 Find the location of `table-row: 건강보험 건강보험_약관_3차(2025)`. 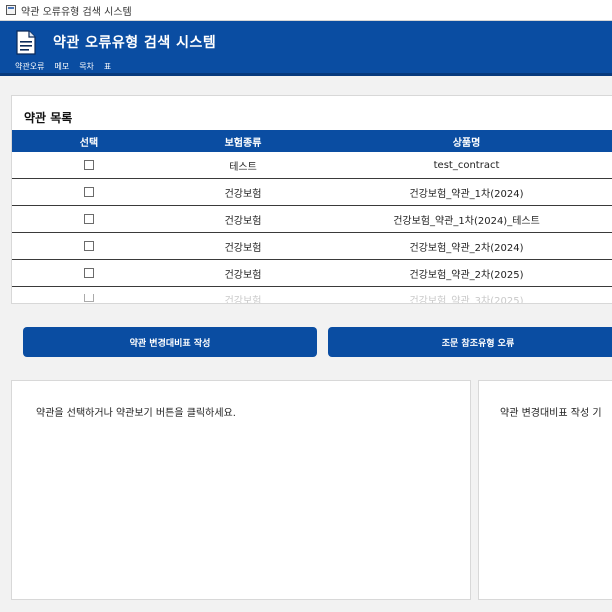

table-row: 건강보험 건강보험_약관_3차(2025) is located at coordinates (312, 299).